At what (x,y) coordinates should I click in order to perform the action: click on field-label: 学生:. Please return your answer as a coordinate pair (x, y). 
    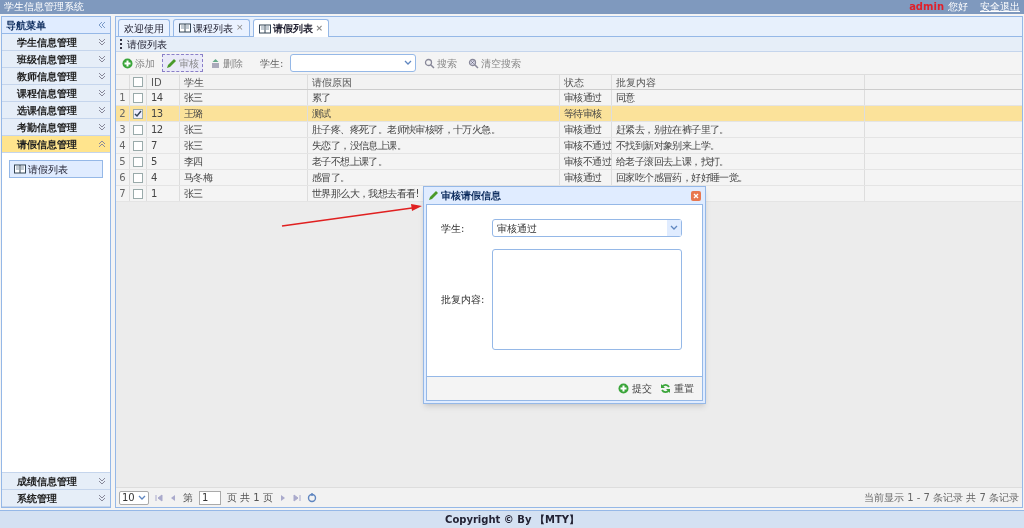
    Looking at the image, I should click on (453, 228).